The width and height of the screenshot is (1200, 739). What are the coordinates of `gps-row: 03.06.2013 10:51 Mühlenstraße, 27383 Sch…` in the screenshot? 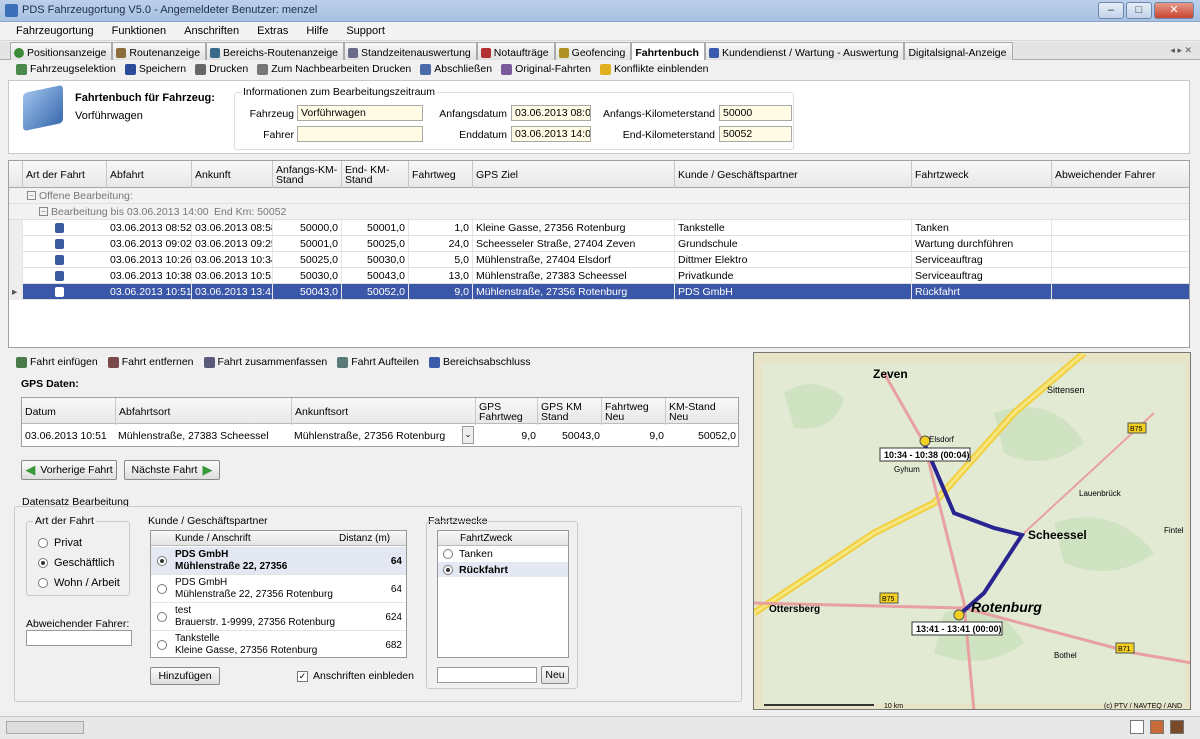 It's located at (380, 435).